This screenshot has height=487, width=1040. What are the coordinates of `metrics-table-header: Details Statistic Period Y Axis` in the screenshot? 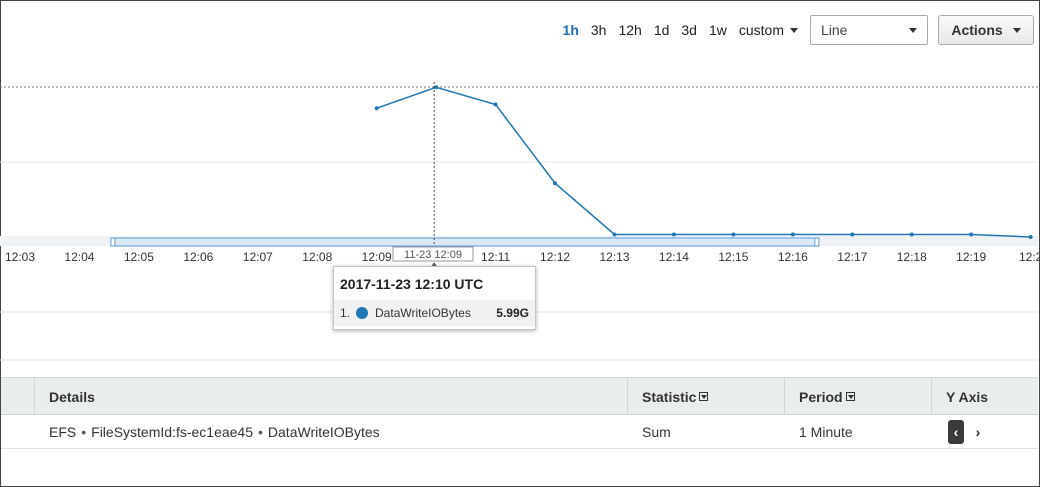 It's located at (519, 396).